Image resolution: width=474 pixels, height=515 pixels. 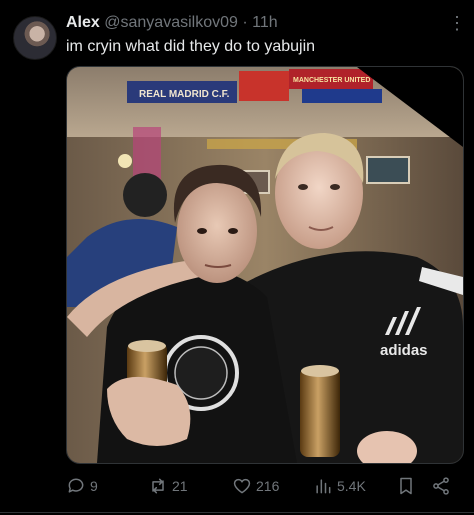 I want to click on tweet-header: Alex @sanyavasilkov09 · 11h, so click(x=172, y=23).